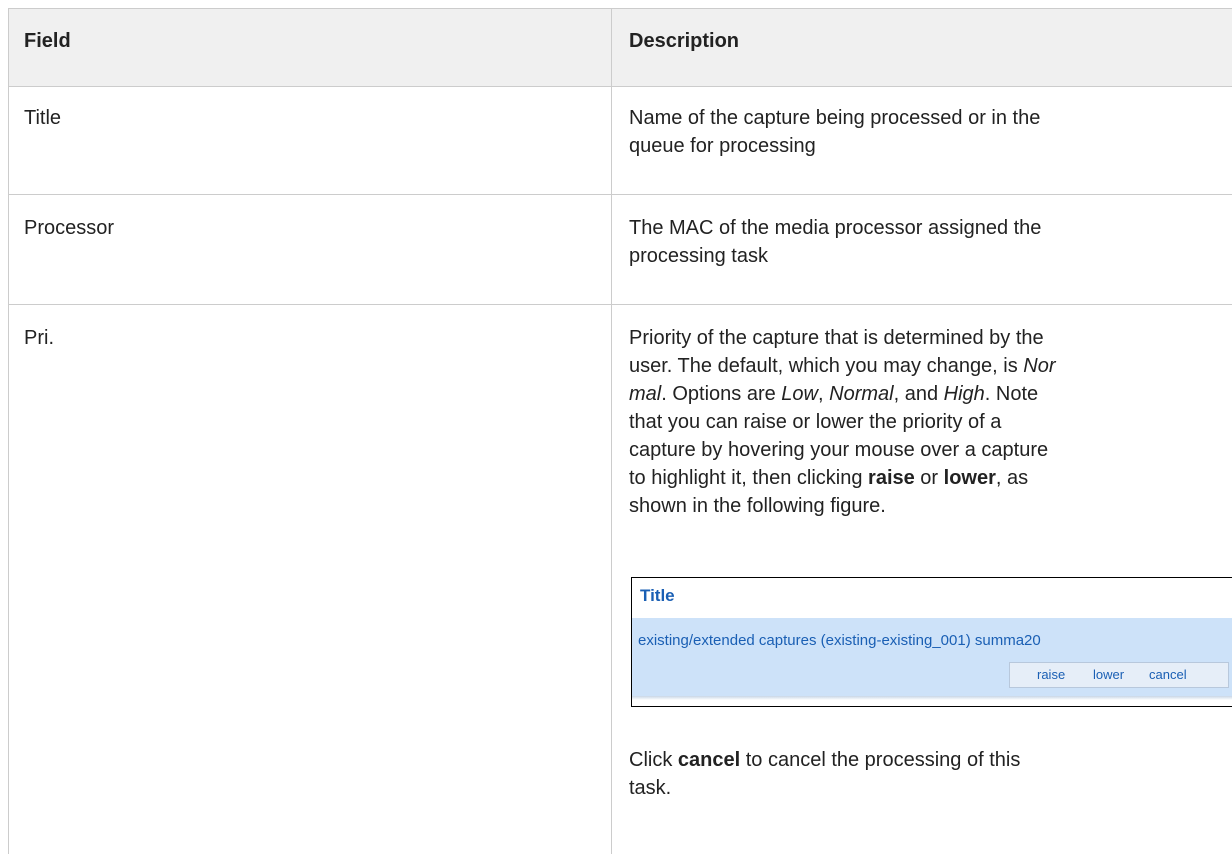  I want to click on text-run: . Note, so click(1011, 394).